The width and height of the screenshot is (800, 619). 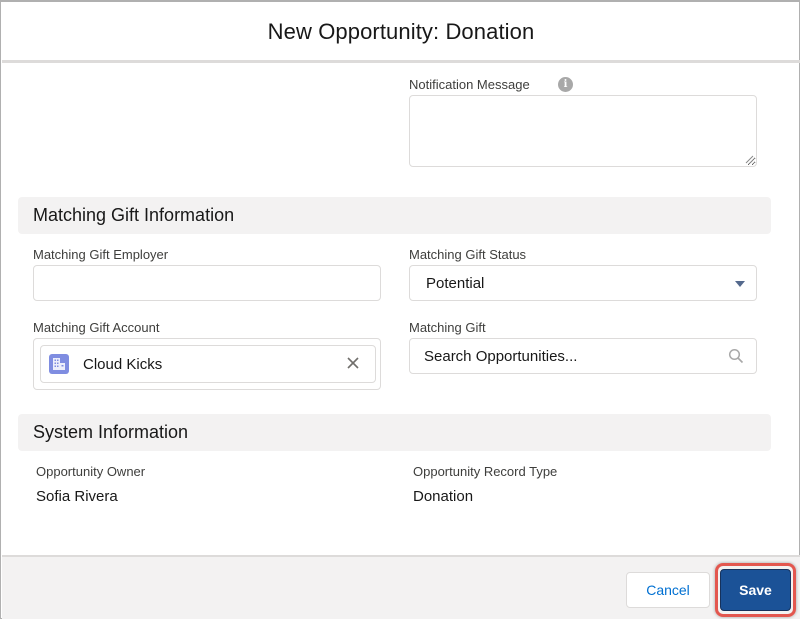 I want to click on matching-gift-employer-label: Matching Gift Employer, so click(x=101, y=254).